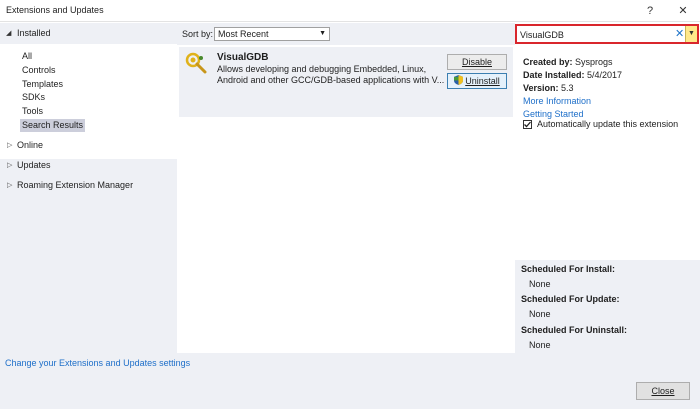 This screenshot has height=409, width=700. I want to click on dropdown-arrow-icon: ▼, so click(322, 33).